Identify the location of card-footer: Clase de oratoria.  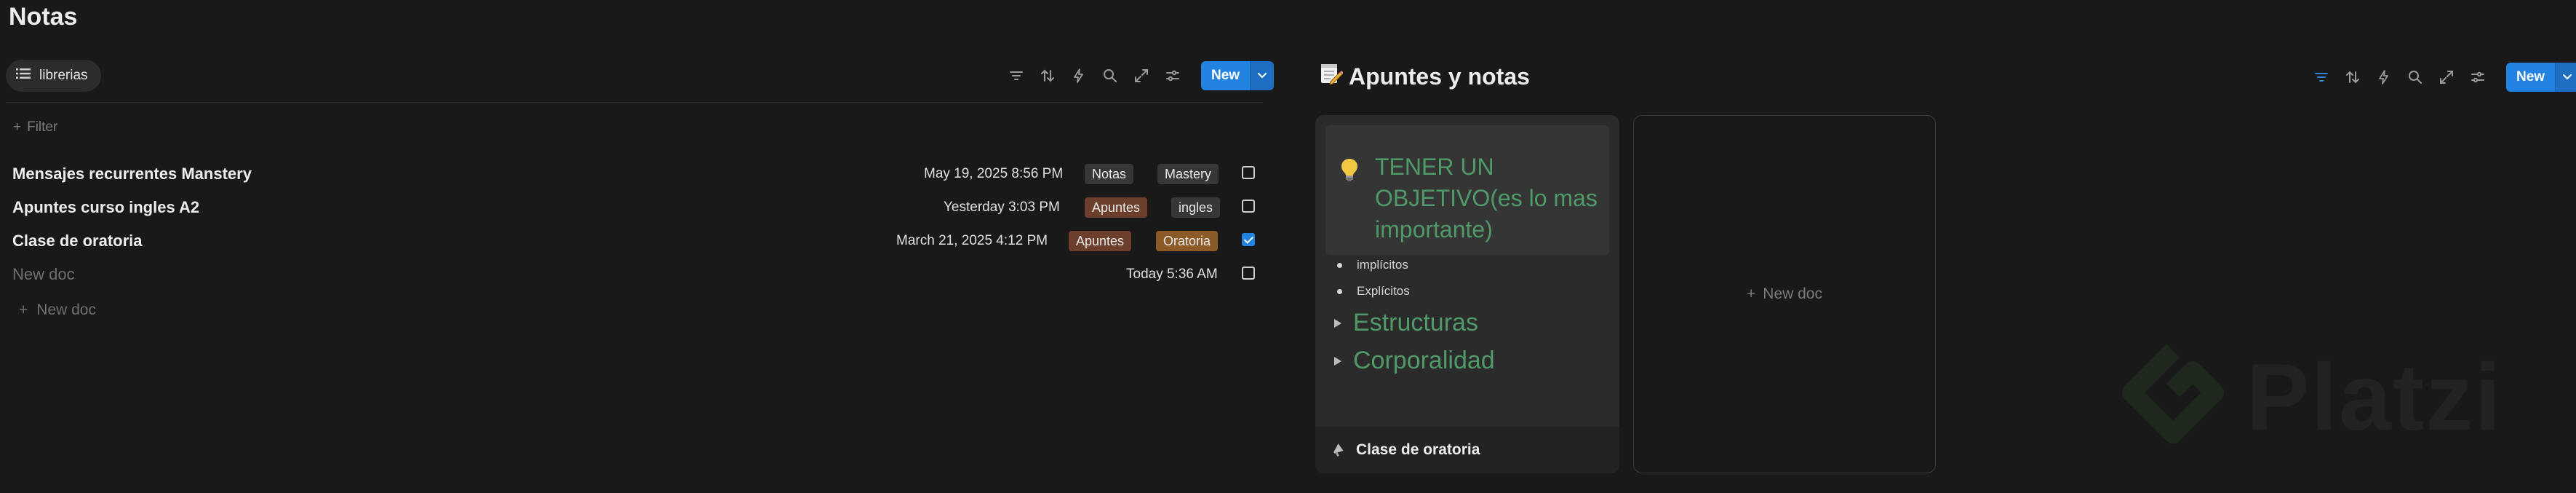
(1467, 450).